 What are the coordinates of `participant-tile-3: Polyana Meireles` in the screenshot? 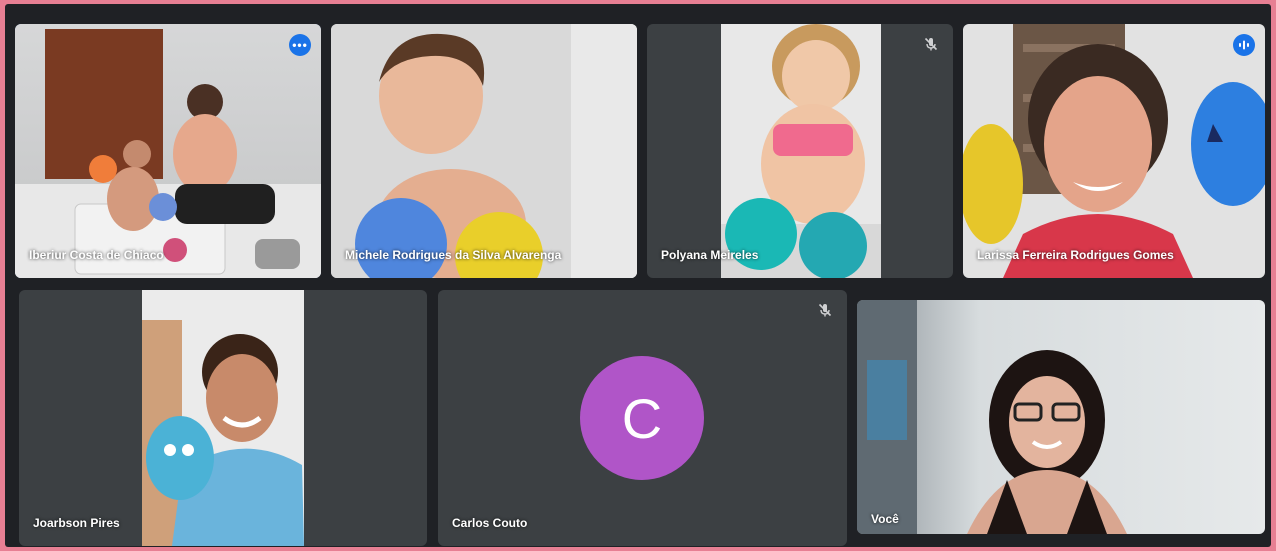 It's located at (800, 151).